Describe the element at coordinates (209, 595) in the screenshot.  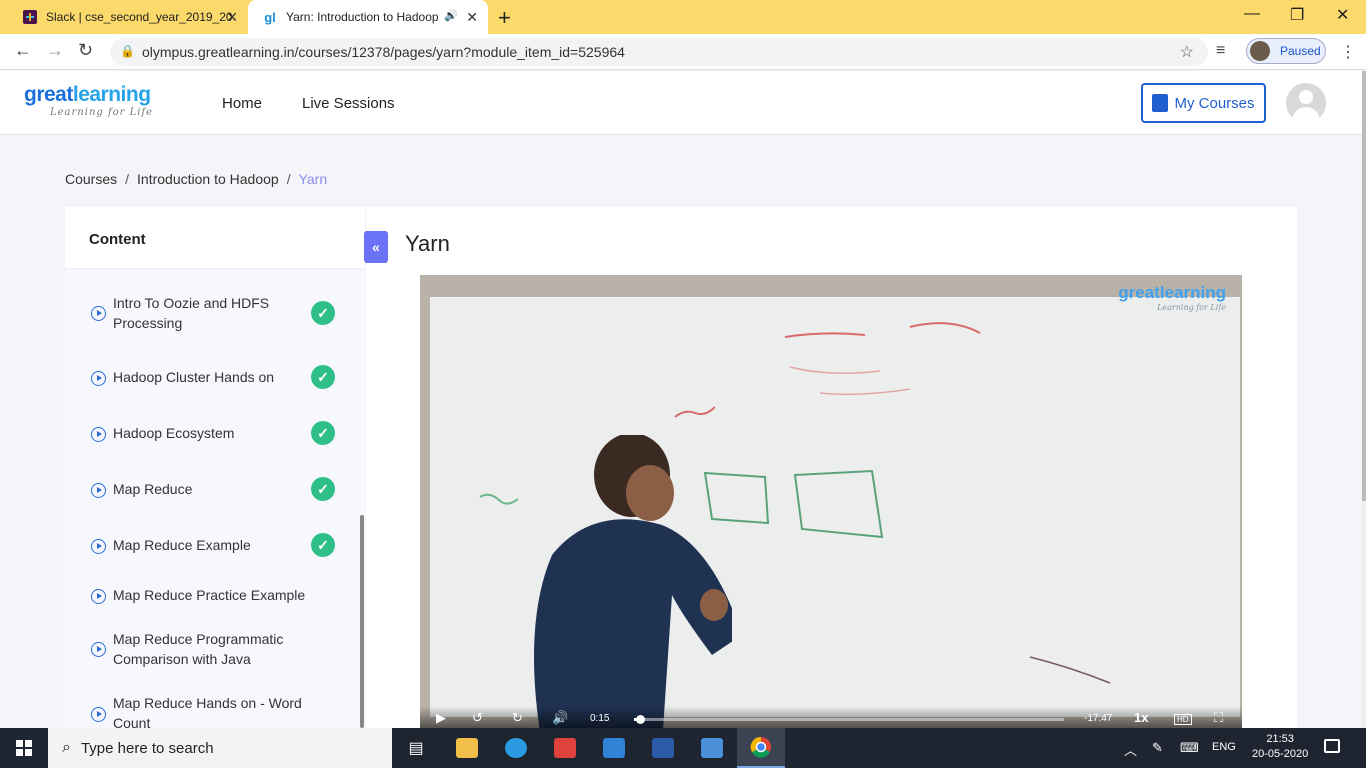
I see `list-item-label: Map Reduce Practice Example` at that location.